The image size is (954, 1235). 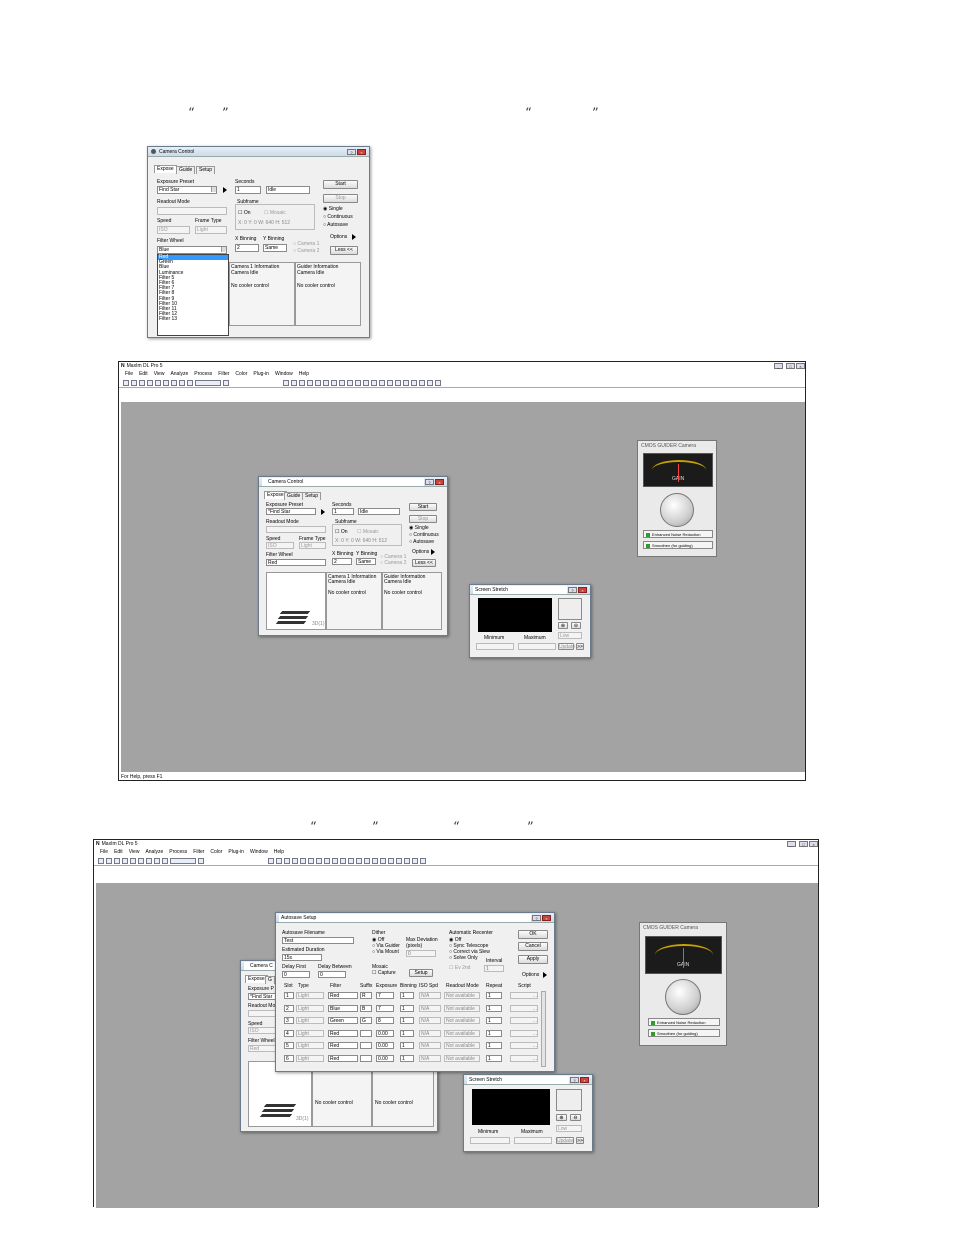 What do you see at coordinates (494, 968) in the screenshot?
I see `interval-input: 1` at bounding box center [494, 968].